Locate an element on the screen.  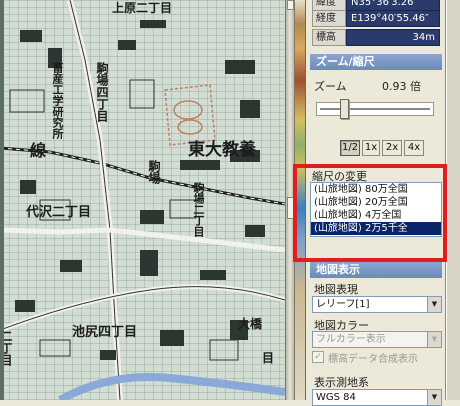
representation-select: レリーフ[1] ▼ is located at coordinates (377, 304).